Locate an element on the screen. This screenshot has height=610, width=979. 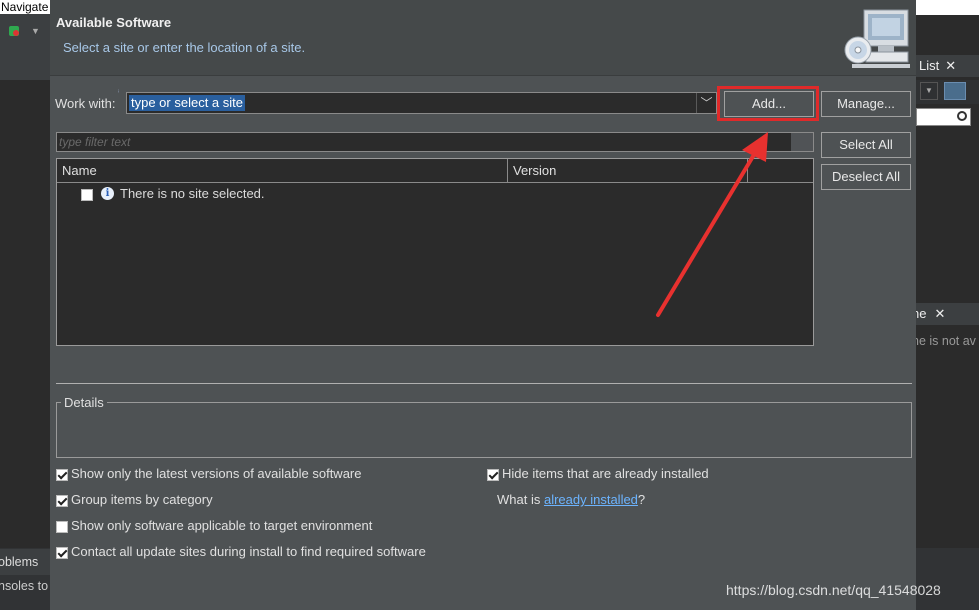
dialog-title: Available Software is located at coordinates (114, 22).